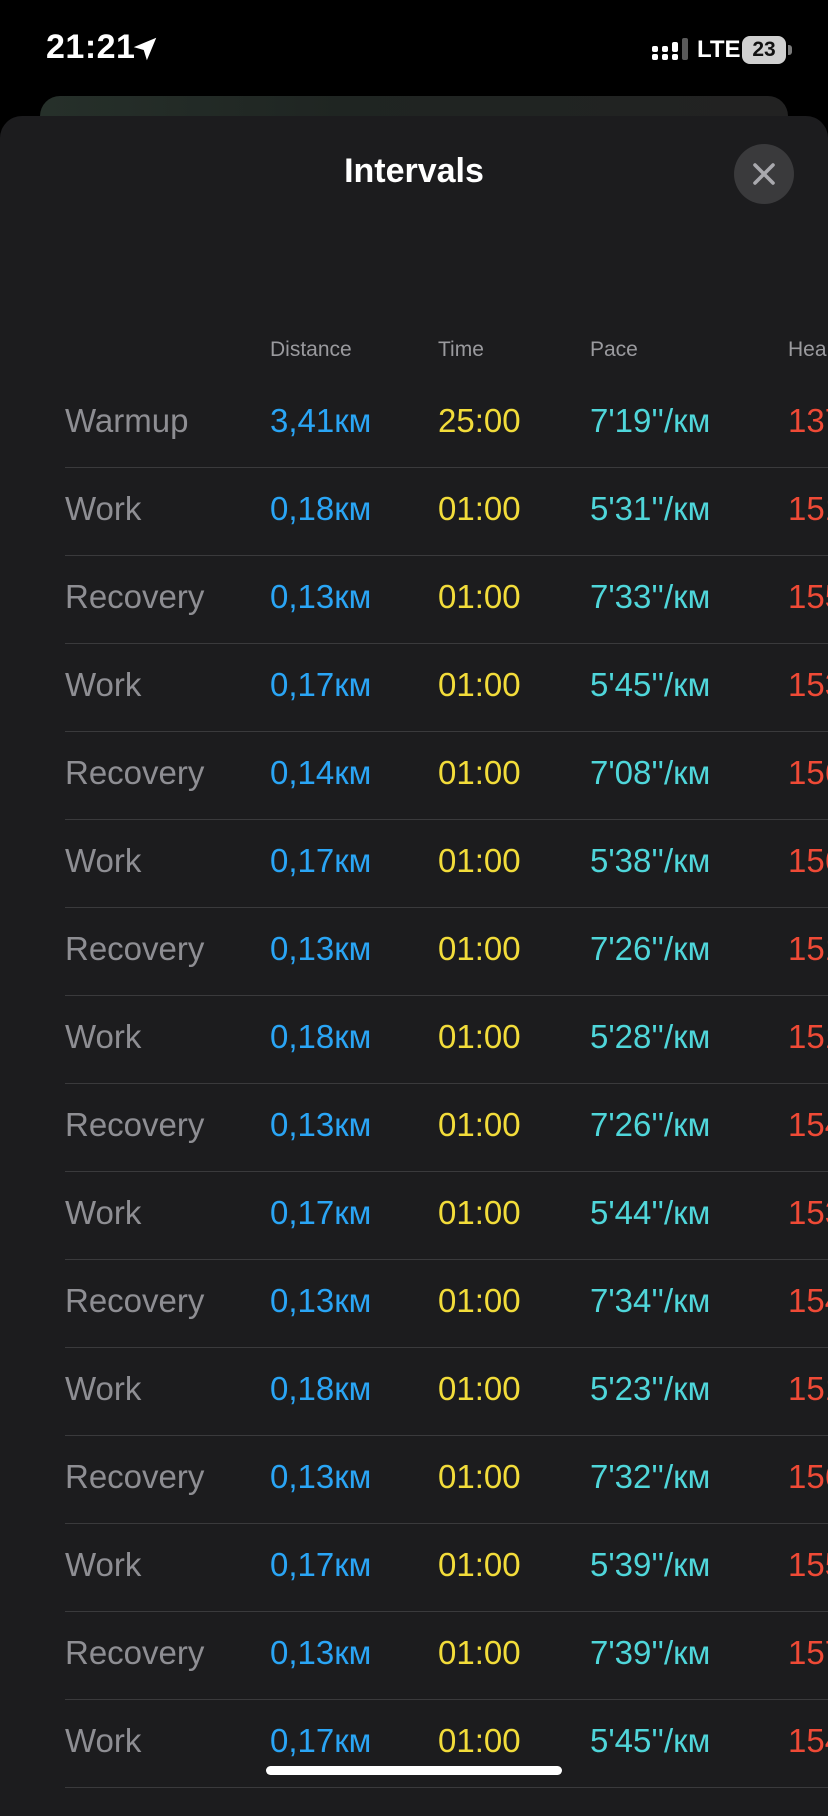  I want to click on interval-pace: 5'44''/км, so click(650, 1212).